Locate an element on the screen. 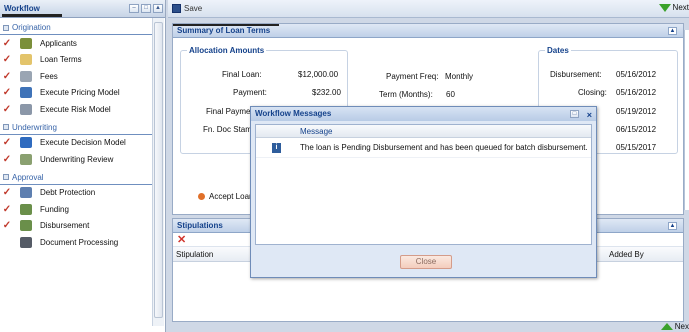 The image size is (689, 332). section-label: Underwriting is located at coordinates (34, 127).